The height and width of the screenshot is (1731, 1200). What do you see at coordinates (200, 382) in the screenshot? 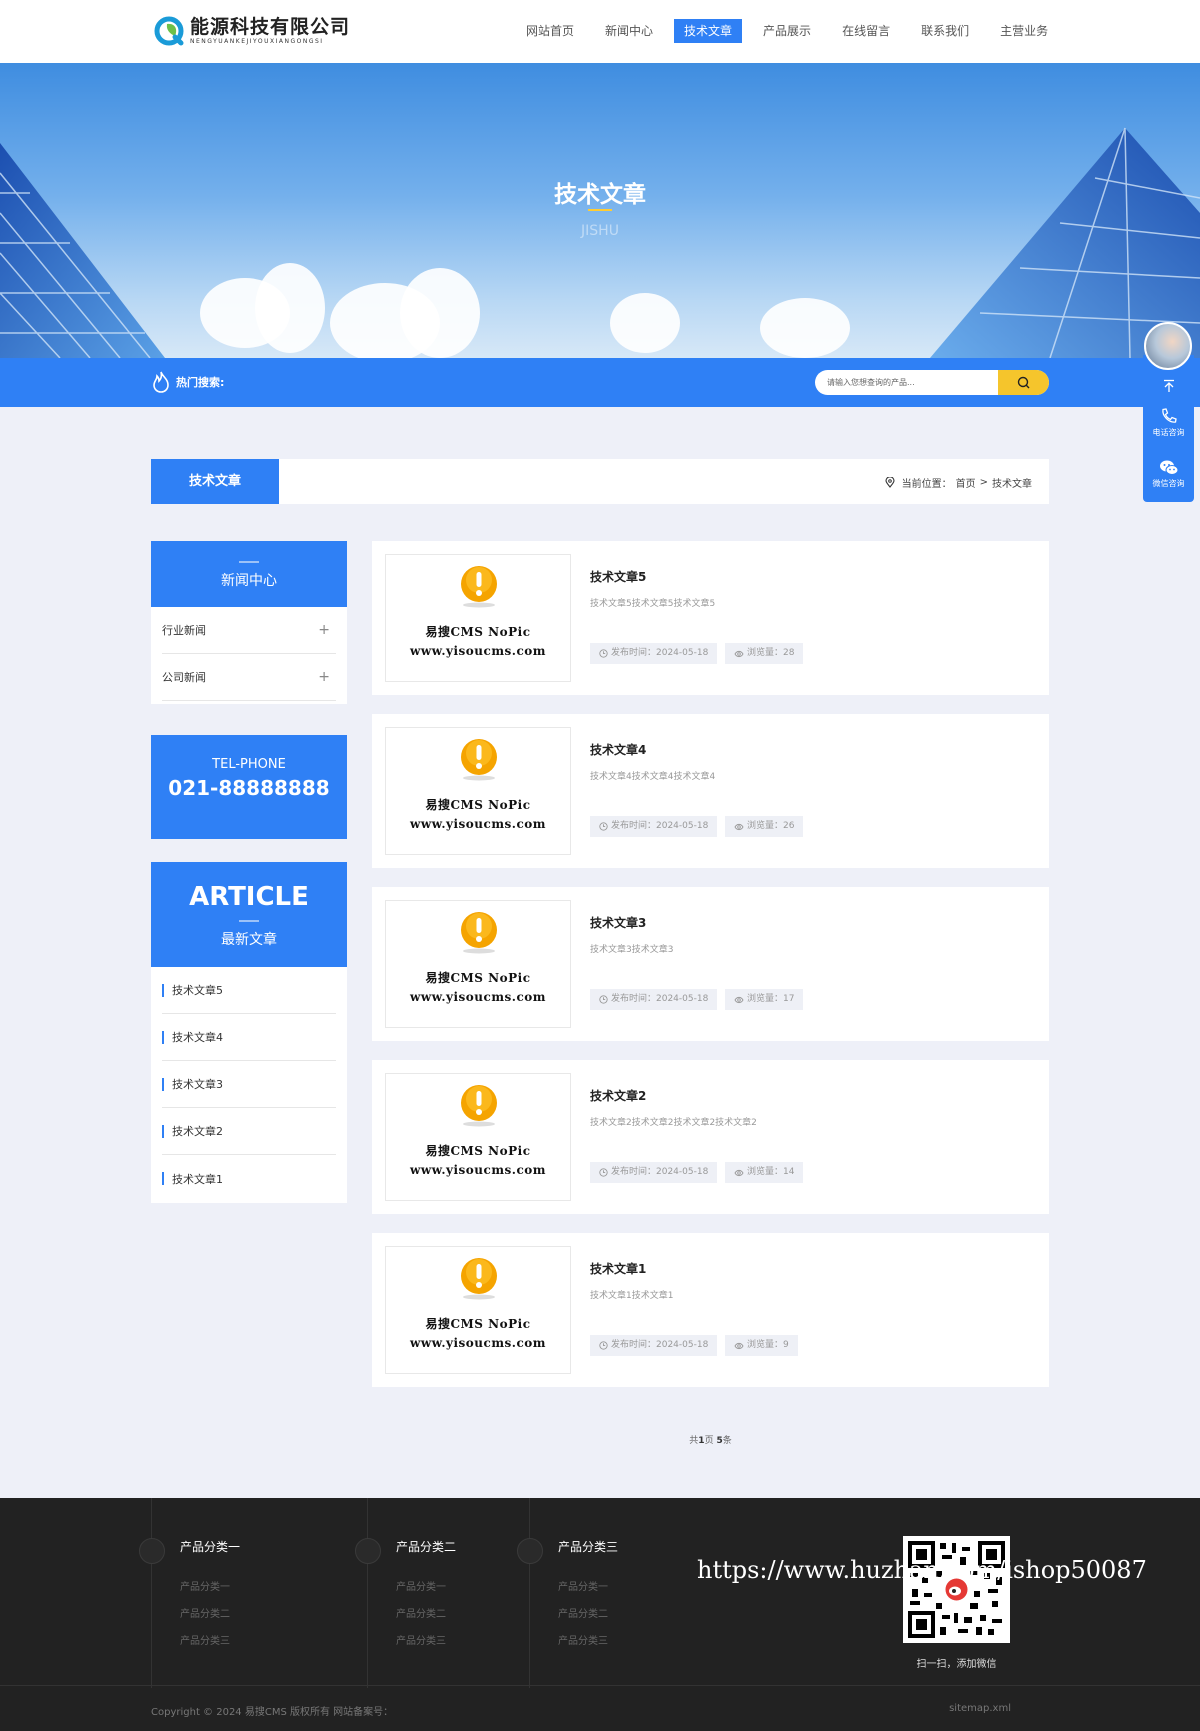
I see `hot-search-label: 热门搜索:` at bounding box center [200, 382].